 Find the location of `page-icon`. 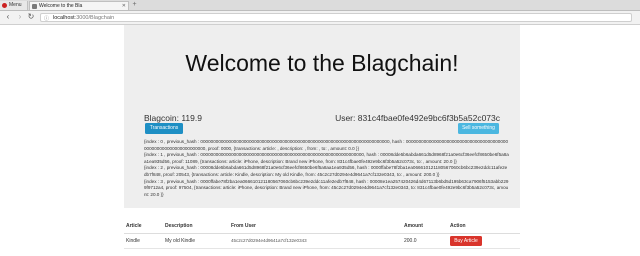

page-icon is located at coordinates (34, 6).